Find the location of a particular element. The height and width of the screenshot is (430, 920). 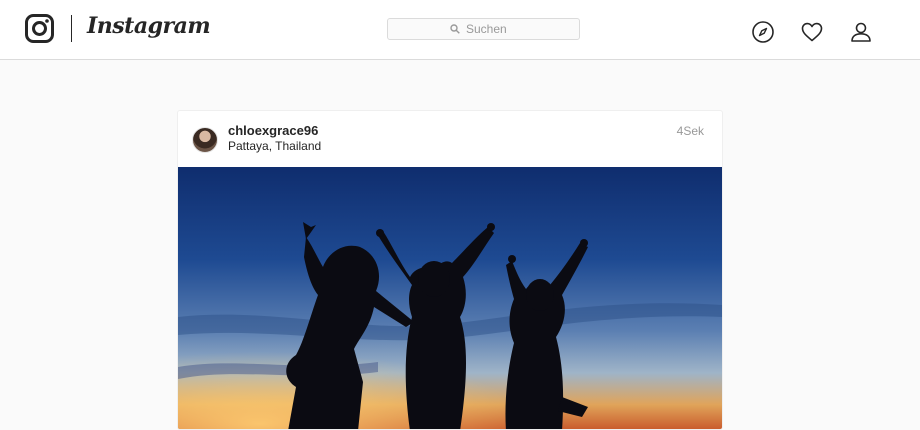

top-navigation-bar: Instagram Suchen is located at coordinates (460, 30).